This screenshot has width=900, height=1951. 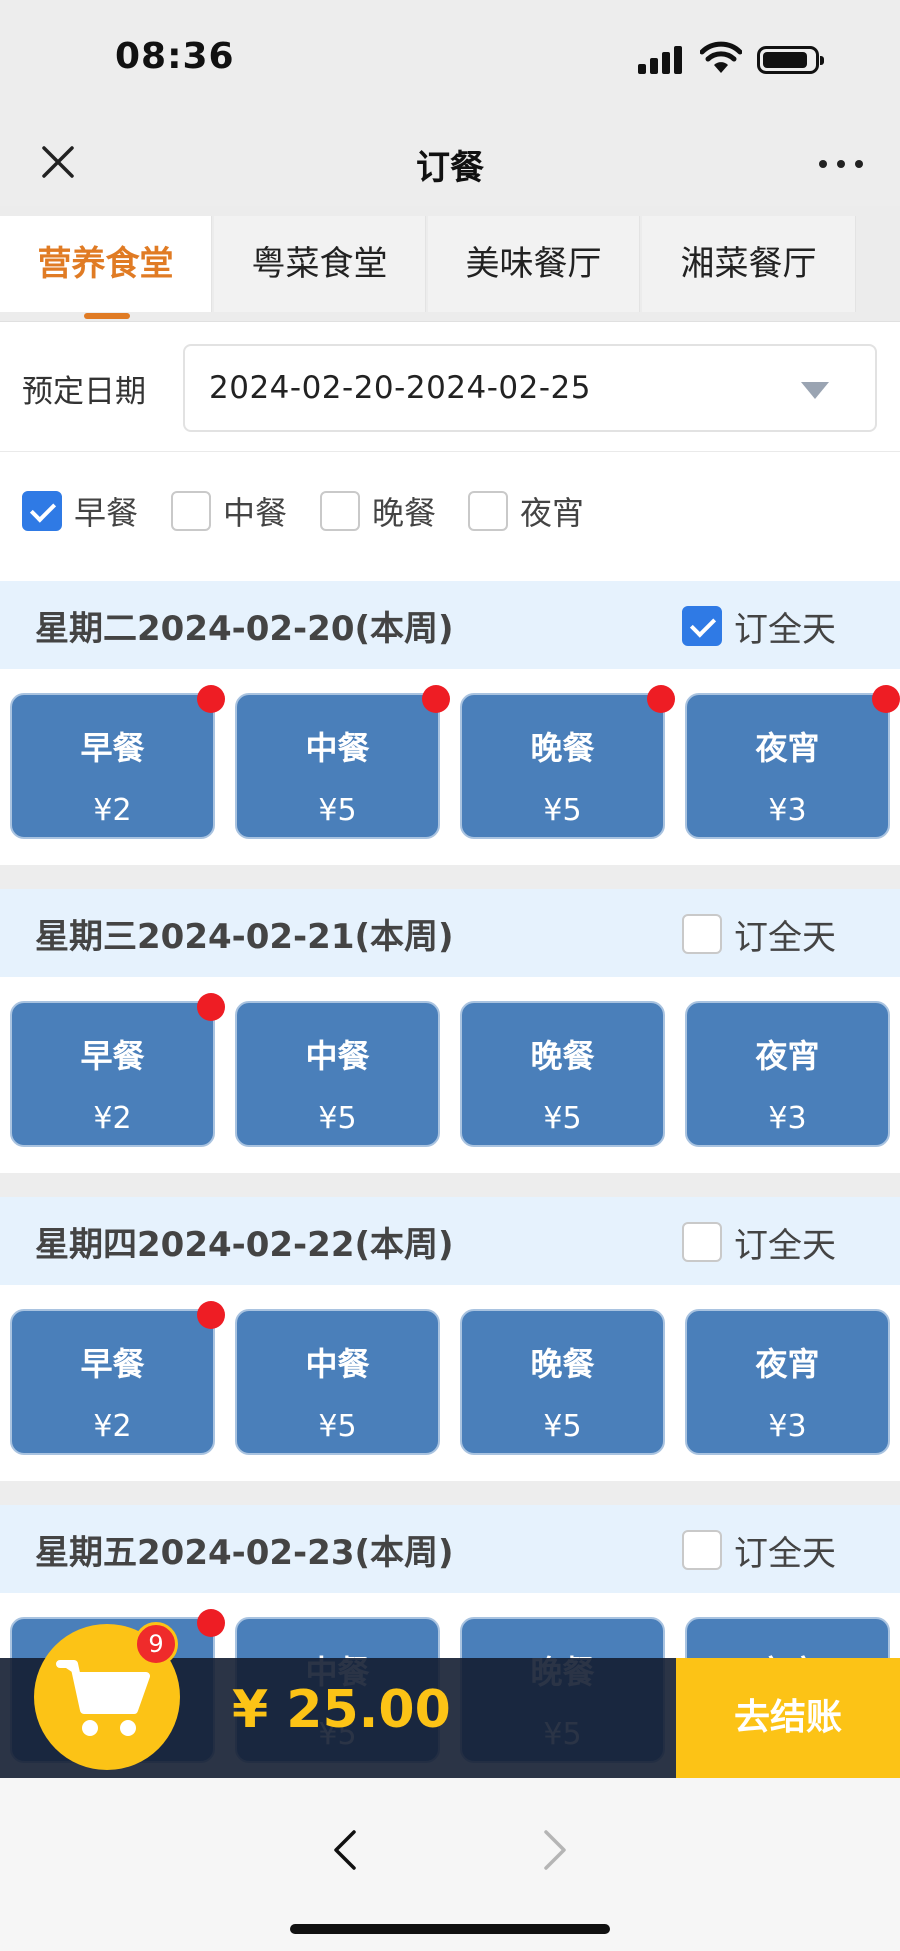 I want to click on nav-bar: 订餐, so click(x=450, y=163).